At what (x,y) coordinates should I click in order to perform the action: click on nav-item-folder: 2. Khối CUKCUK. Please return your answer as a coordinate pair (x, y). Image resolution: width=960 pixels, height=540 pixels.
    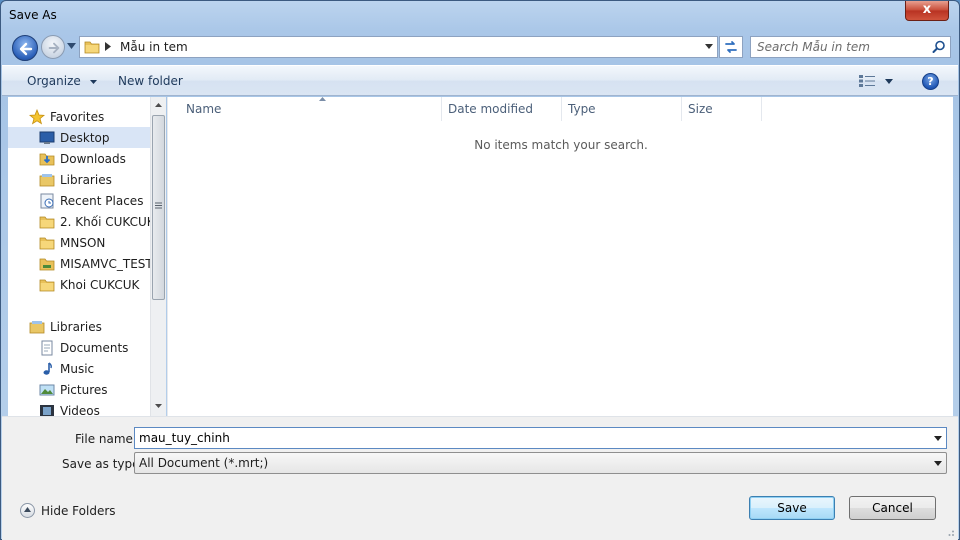
    Looking at the image, I should click on (79, 221).